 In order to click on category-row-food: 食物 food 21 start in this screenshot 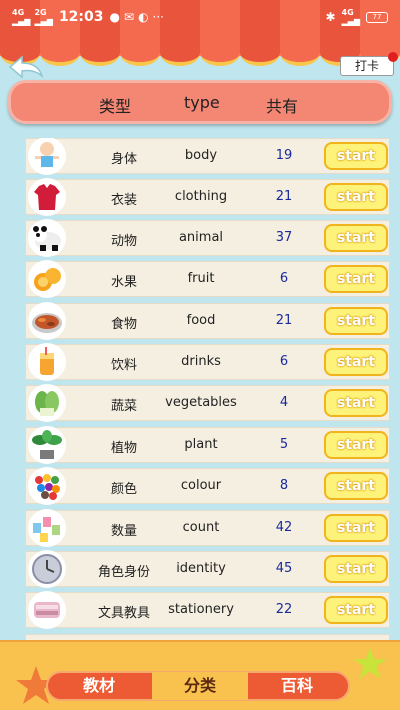, I will do `click(207, 321)`.